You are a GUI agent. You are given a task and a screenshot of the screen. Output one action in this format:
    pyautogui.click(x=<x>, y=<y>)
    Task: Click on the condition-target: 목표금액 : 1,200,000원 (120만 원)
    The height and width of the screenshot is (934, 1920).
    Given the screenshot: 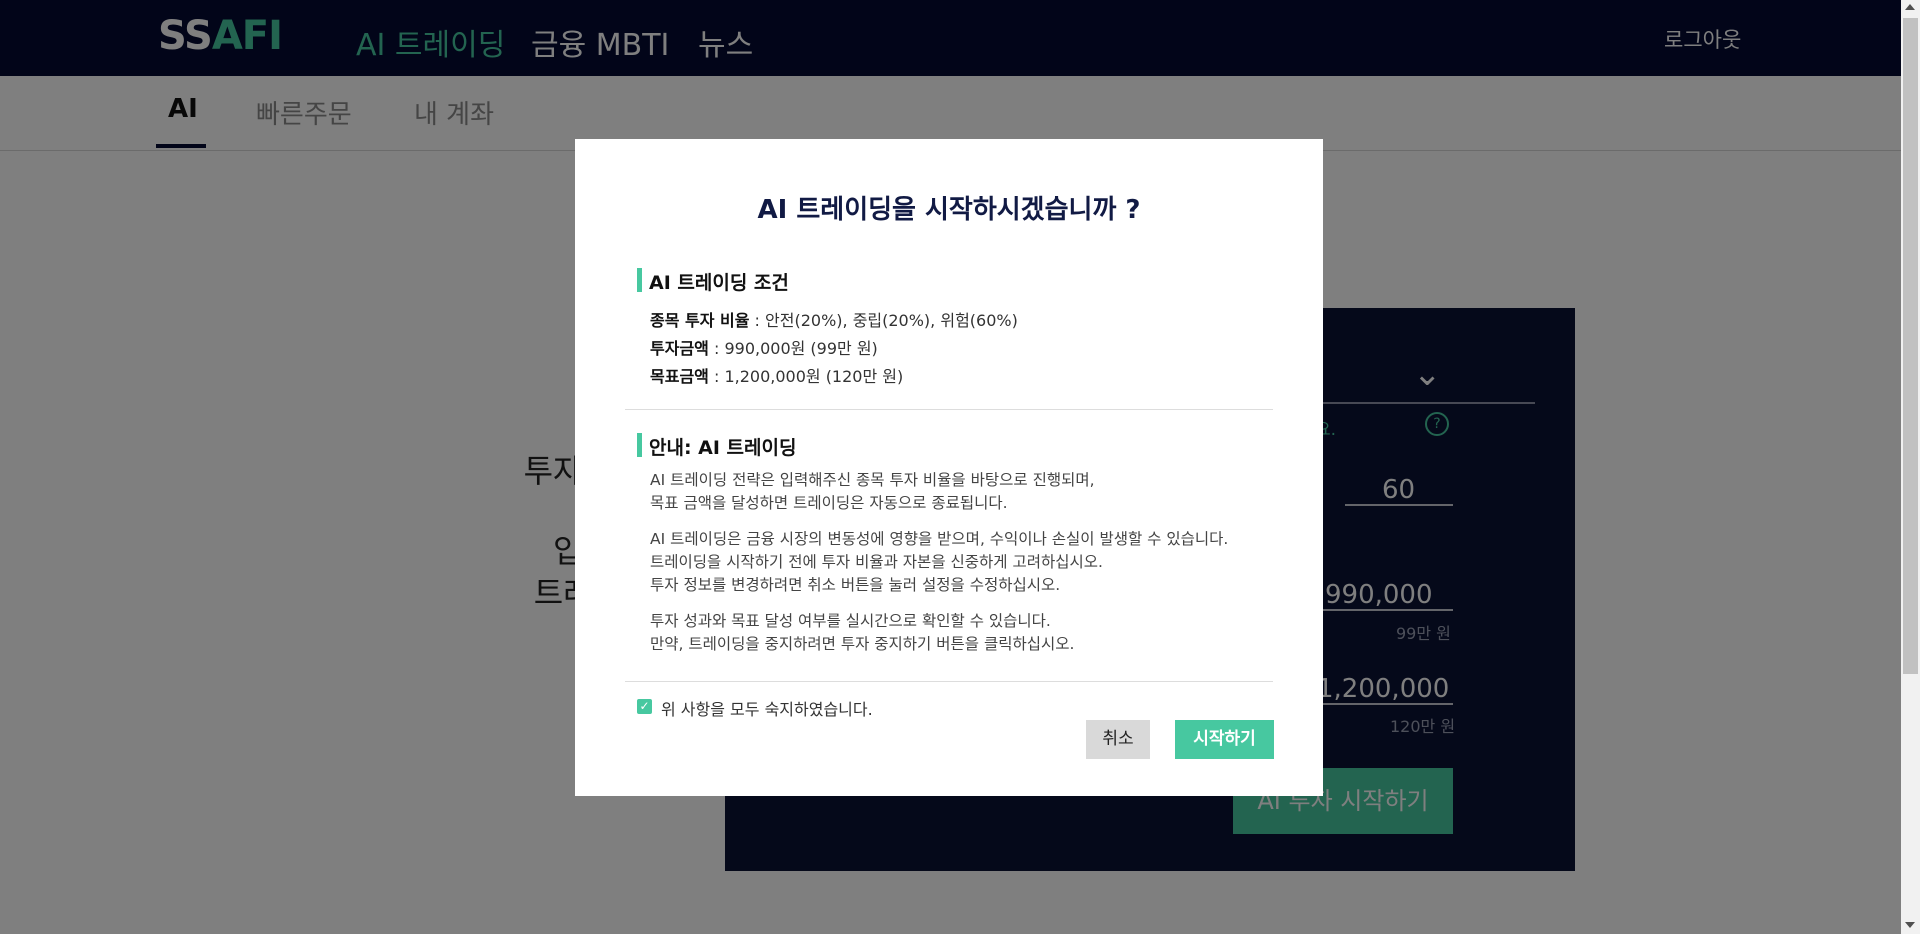 What is the action you would take?
    pyautogui.click(x=776, y=375)
    